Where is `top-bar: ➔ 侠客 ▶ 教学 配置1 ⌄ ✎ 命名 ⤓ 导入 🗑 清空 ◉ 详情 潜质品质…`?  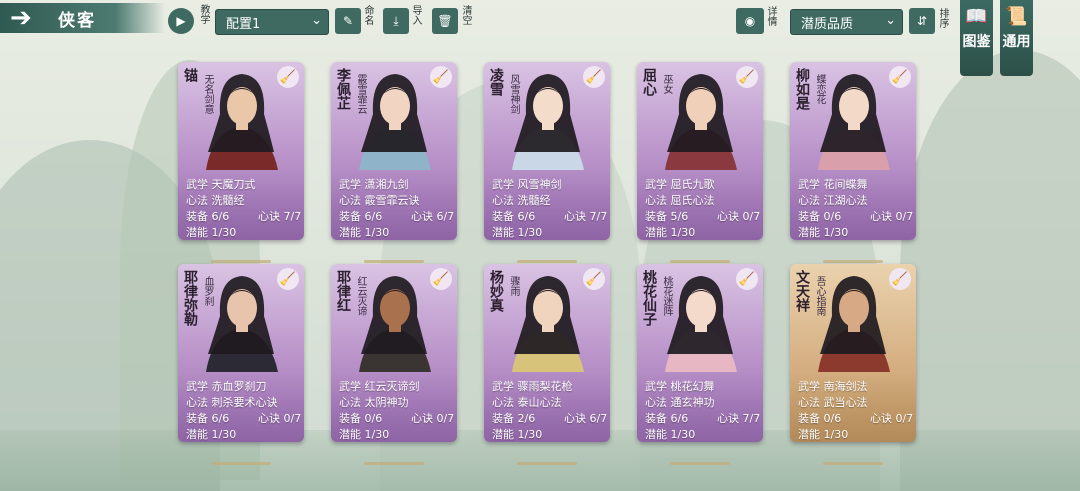 top-bar: ➔ 侠客 ▶ 教学 配置1 ⌄ ✎ 命名 ⤓ 导入 🗑 清空 ◉ 详情 潜质品质… is located at coordinates (540, 21).